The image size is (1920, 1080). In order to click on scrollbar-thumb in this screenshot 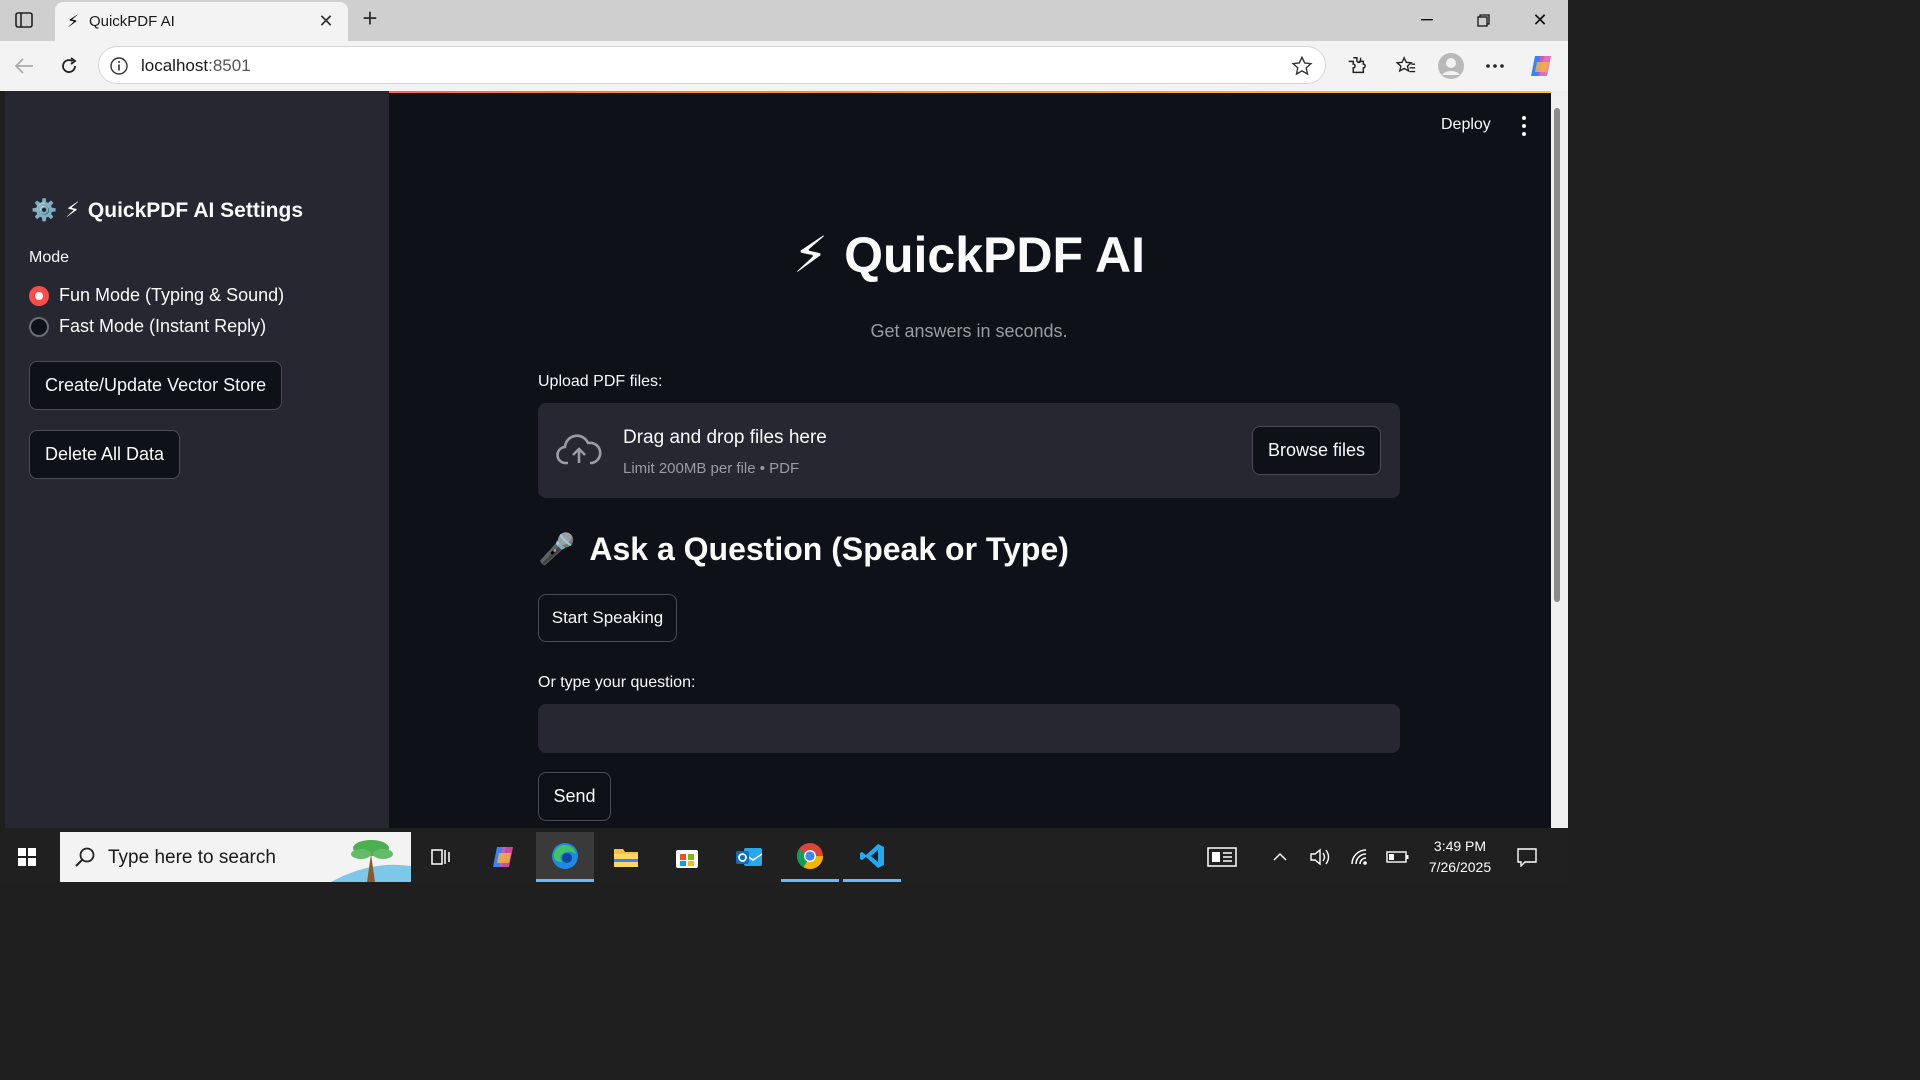, I will do `click(1557, 355)`.